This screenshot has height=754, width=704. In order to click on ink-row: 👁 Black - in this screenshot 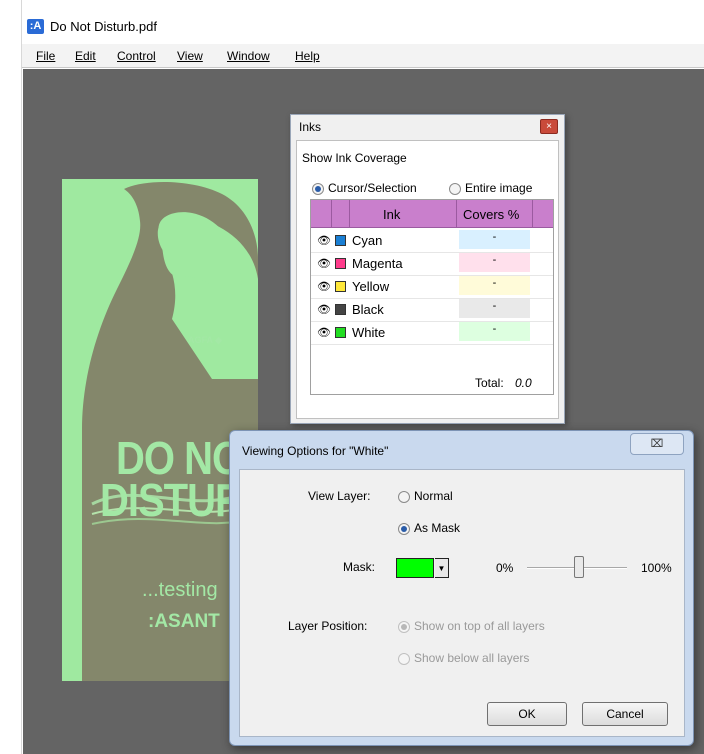, I will do `click(432, 310)`.